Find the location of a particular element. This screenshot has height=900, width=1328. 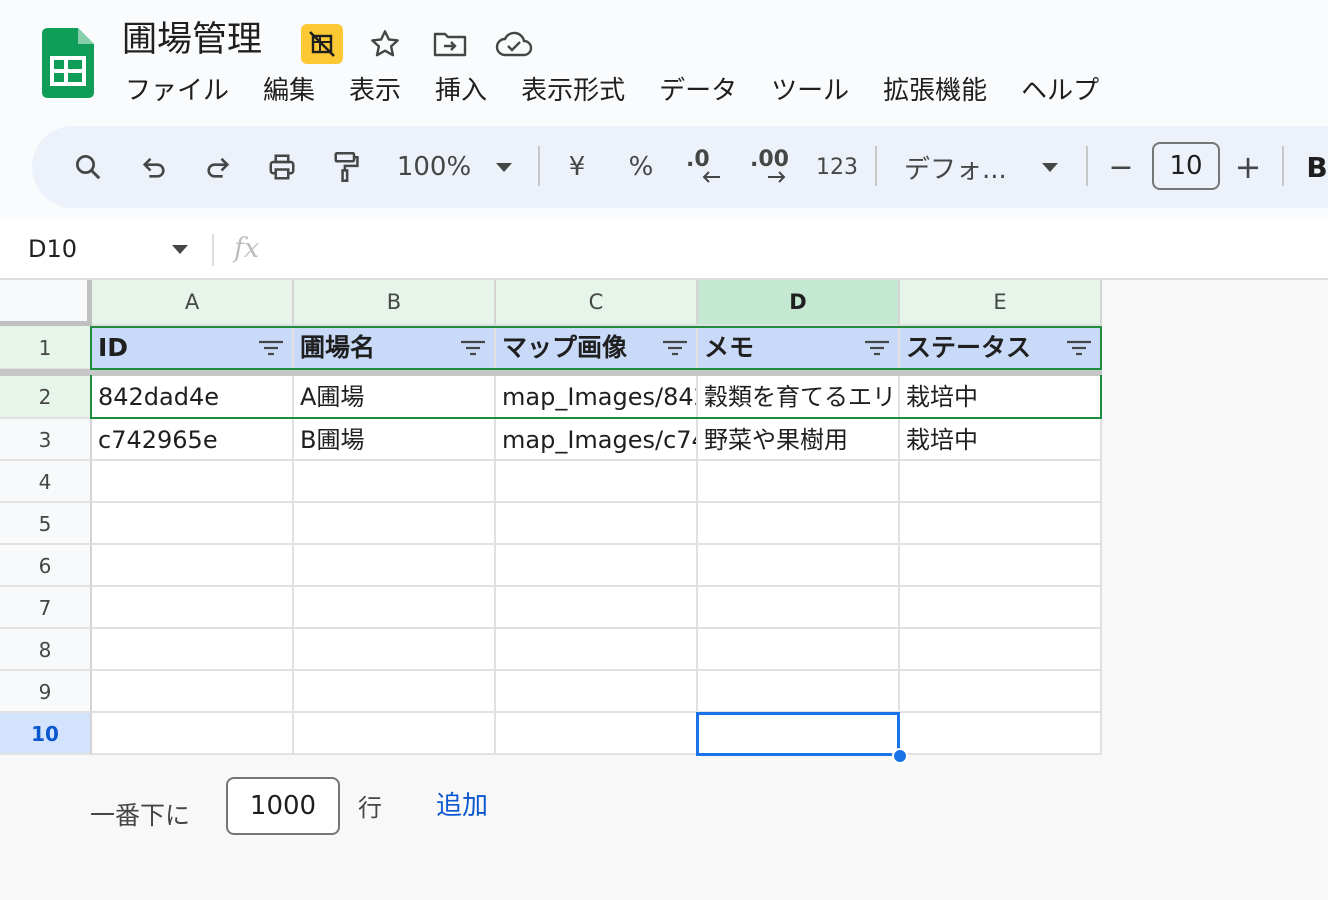

row-header-4: 4 is located at coordinates (46, 482).